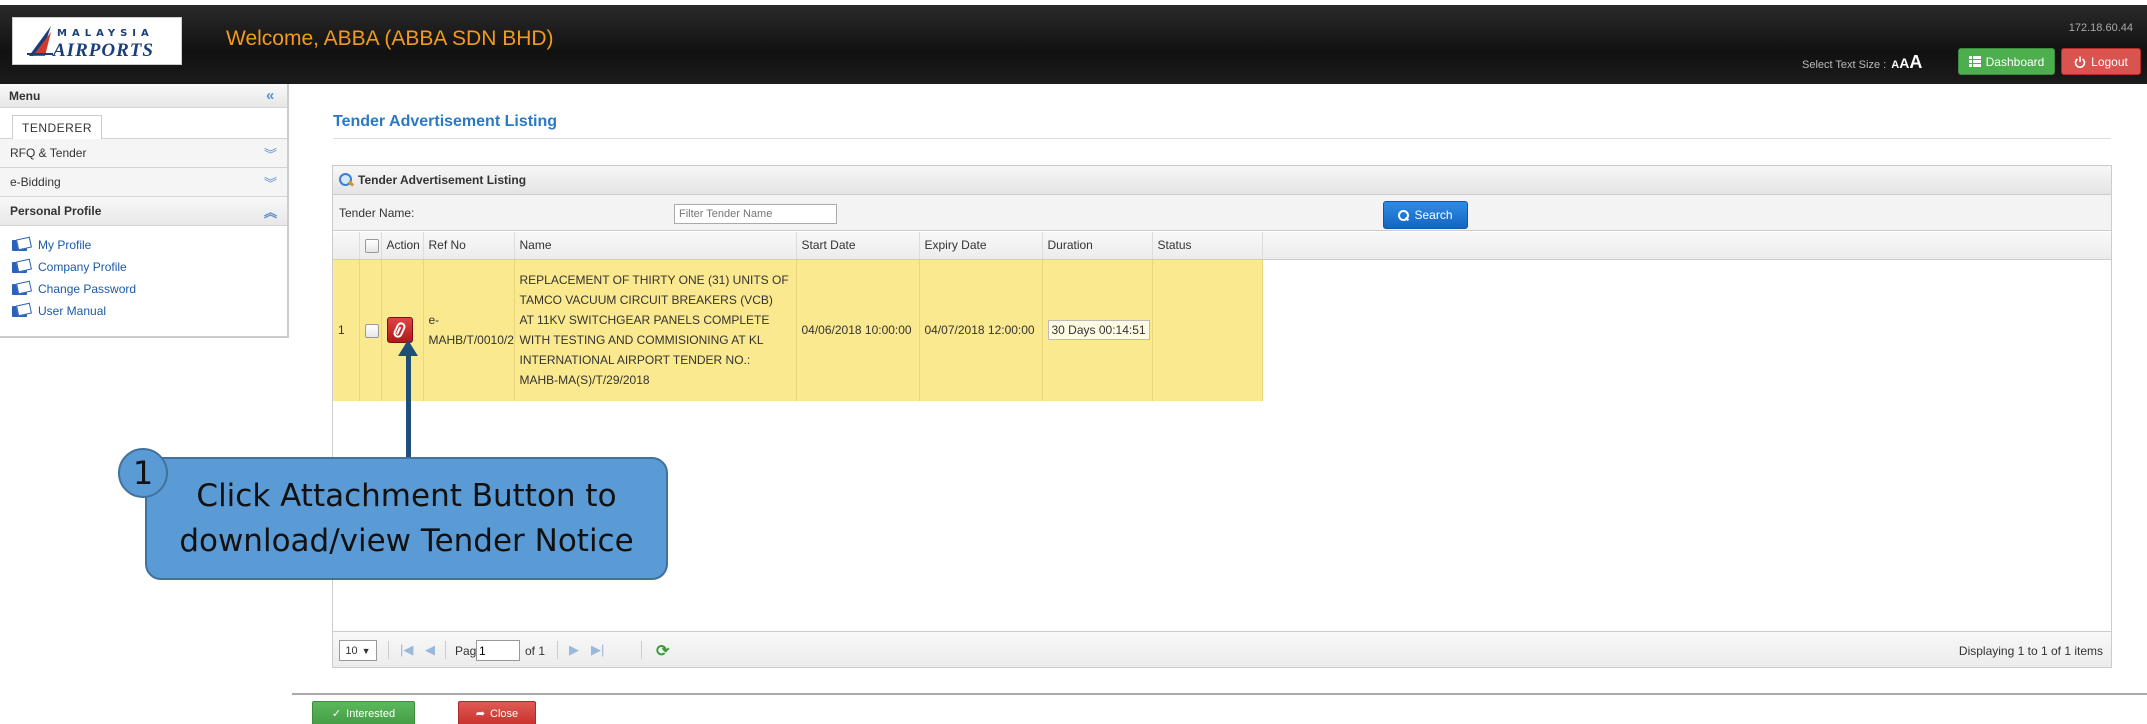 This screenshot has width=2147, height=724. I want to click on collapse-menu-icon: «, so click(270, 95).